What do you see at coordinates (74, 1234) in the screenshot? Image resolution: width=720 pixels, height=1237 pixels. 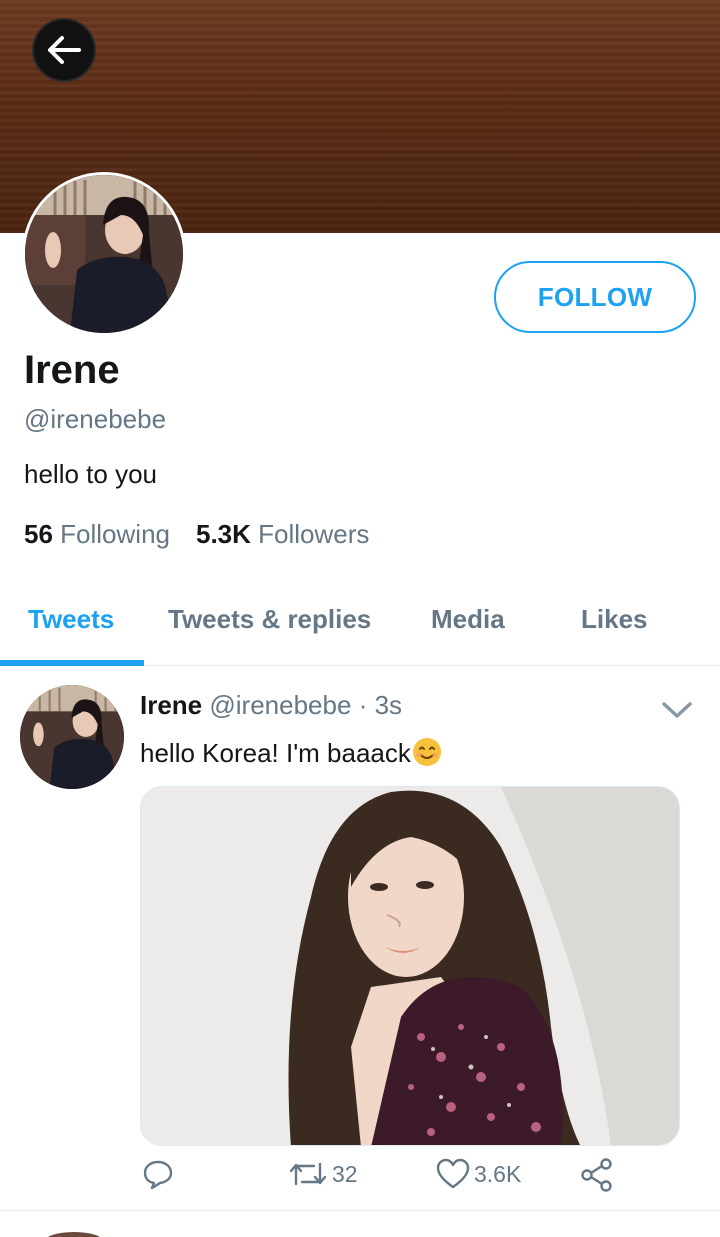 I see `next-tweet-avatar` at bounding box center [74, 1234].